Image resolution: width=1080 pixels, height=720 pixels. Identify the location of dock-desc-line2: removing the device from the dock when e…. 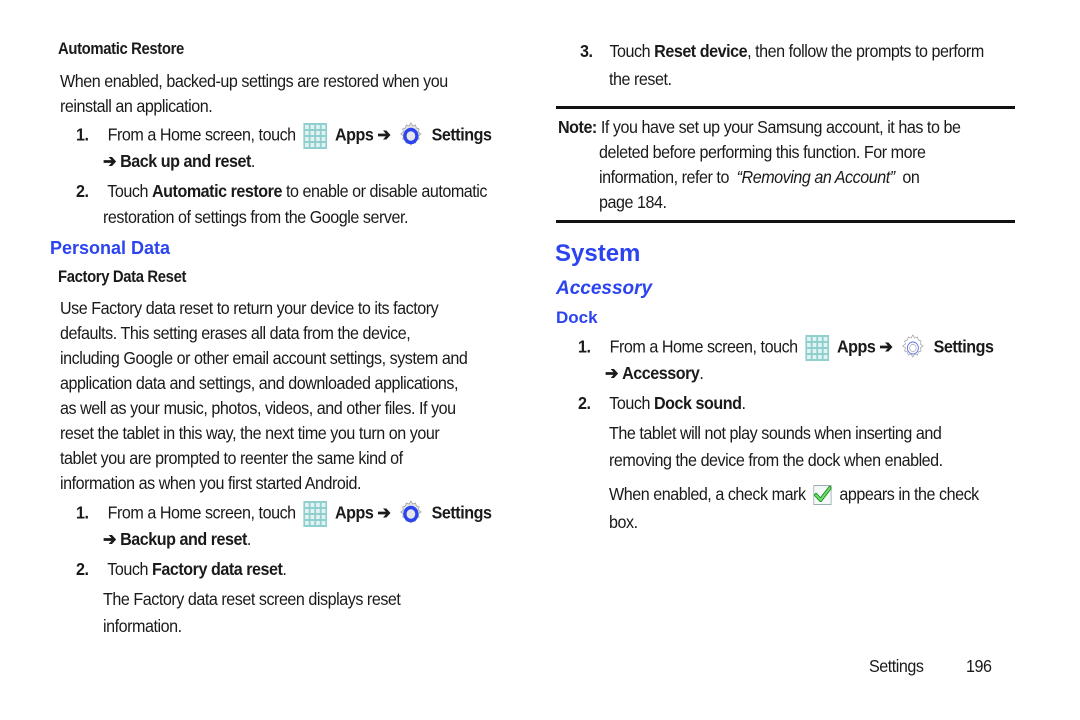
(776, 460).